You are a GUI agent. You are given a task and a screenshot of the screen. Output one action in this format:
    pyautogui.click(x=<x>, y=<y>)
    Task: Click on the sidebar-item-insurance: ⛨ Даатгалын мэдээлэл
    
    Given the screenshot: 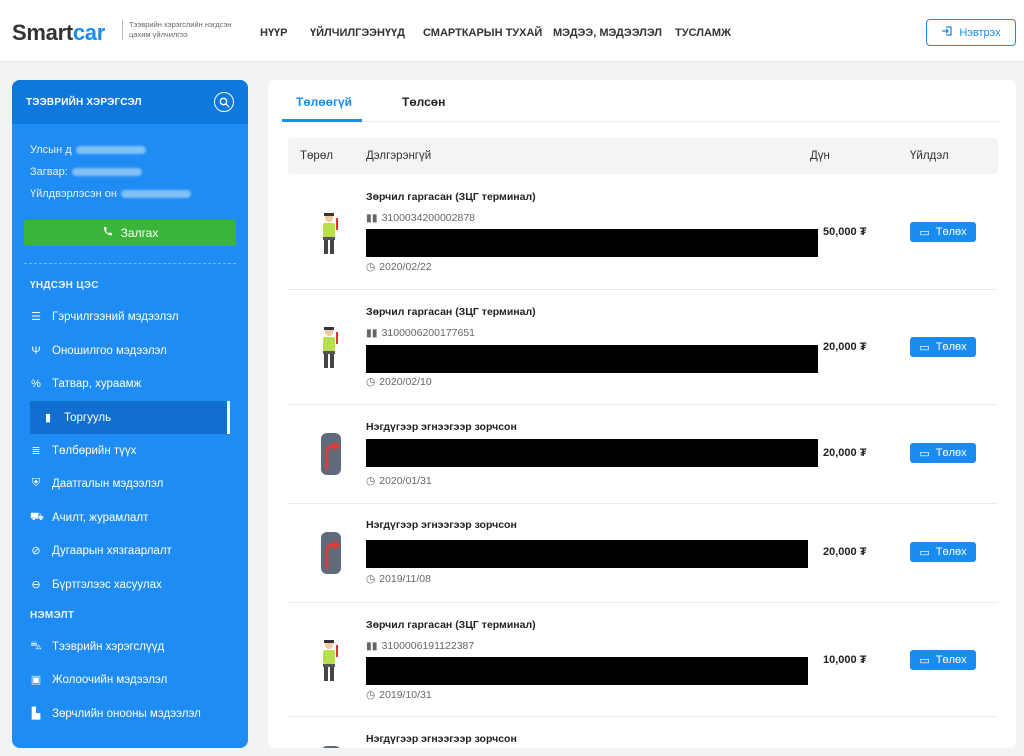 What is the action you would take?
    pyautogui.click(x=130, y=483)
    